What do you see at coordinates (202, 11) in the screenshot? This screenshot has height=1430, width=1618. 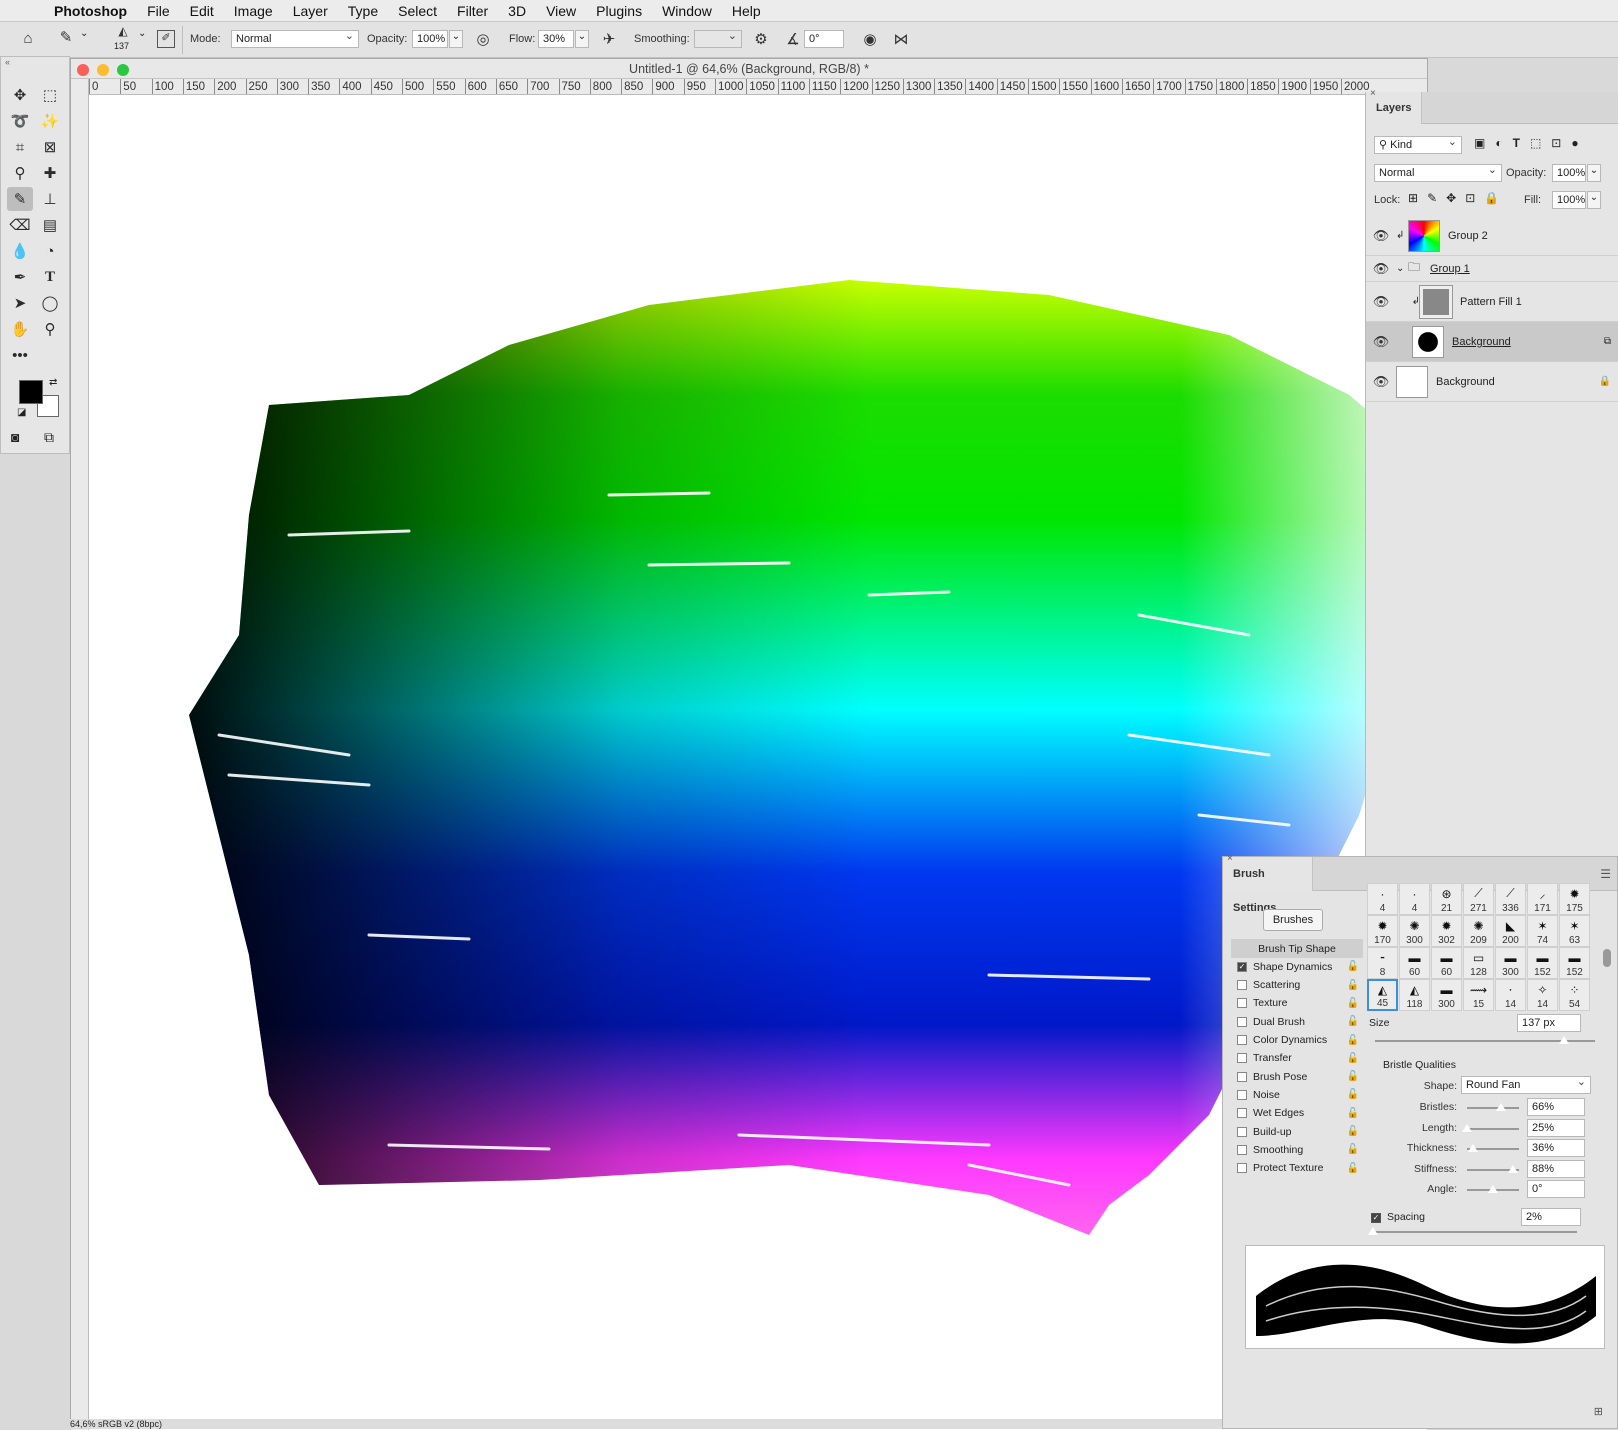 I see `menu-item-edit: Edit` at bounding box center [202, 11].